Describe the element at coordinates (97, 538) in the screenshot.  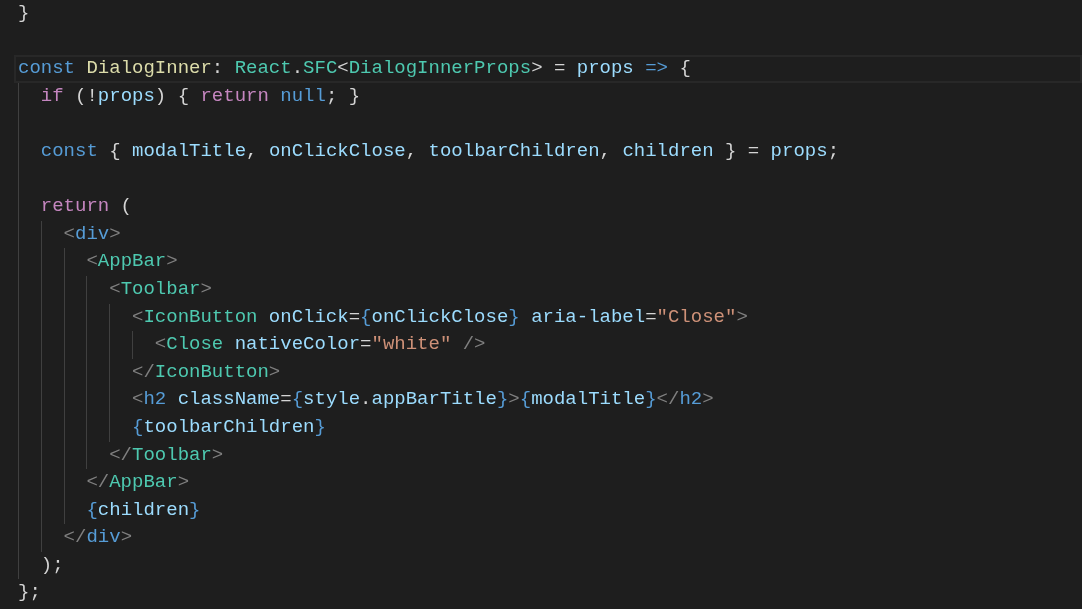
I see `code-line: </div>` at that location.